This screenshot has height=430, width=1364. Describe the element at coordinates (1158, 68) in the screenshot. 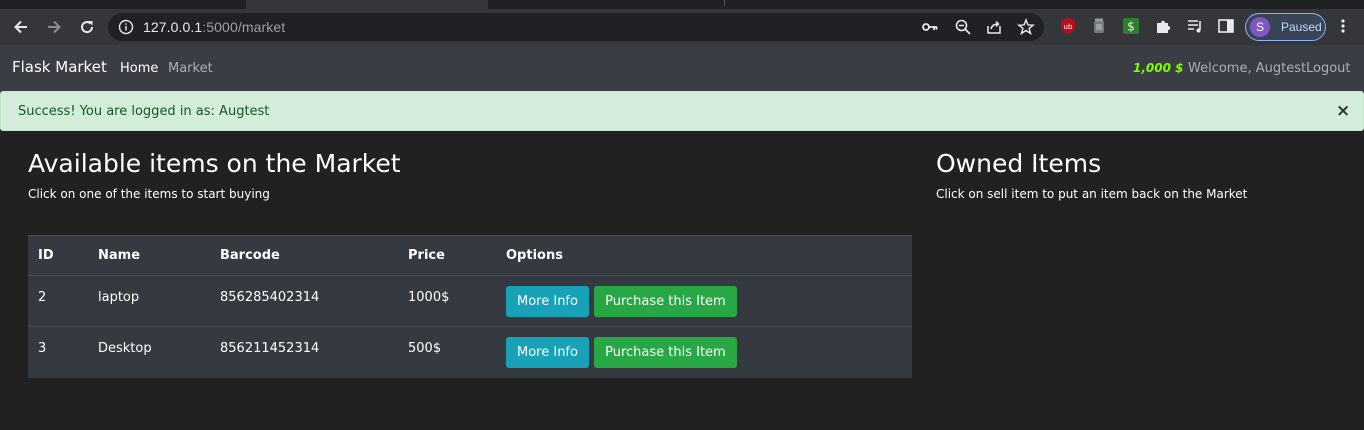

I see `budget-display: 1,000 $` at that location.